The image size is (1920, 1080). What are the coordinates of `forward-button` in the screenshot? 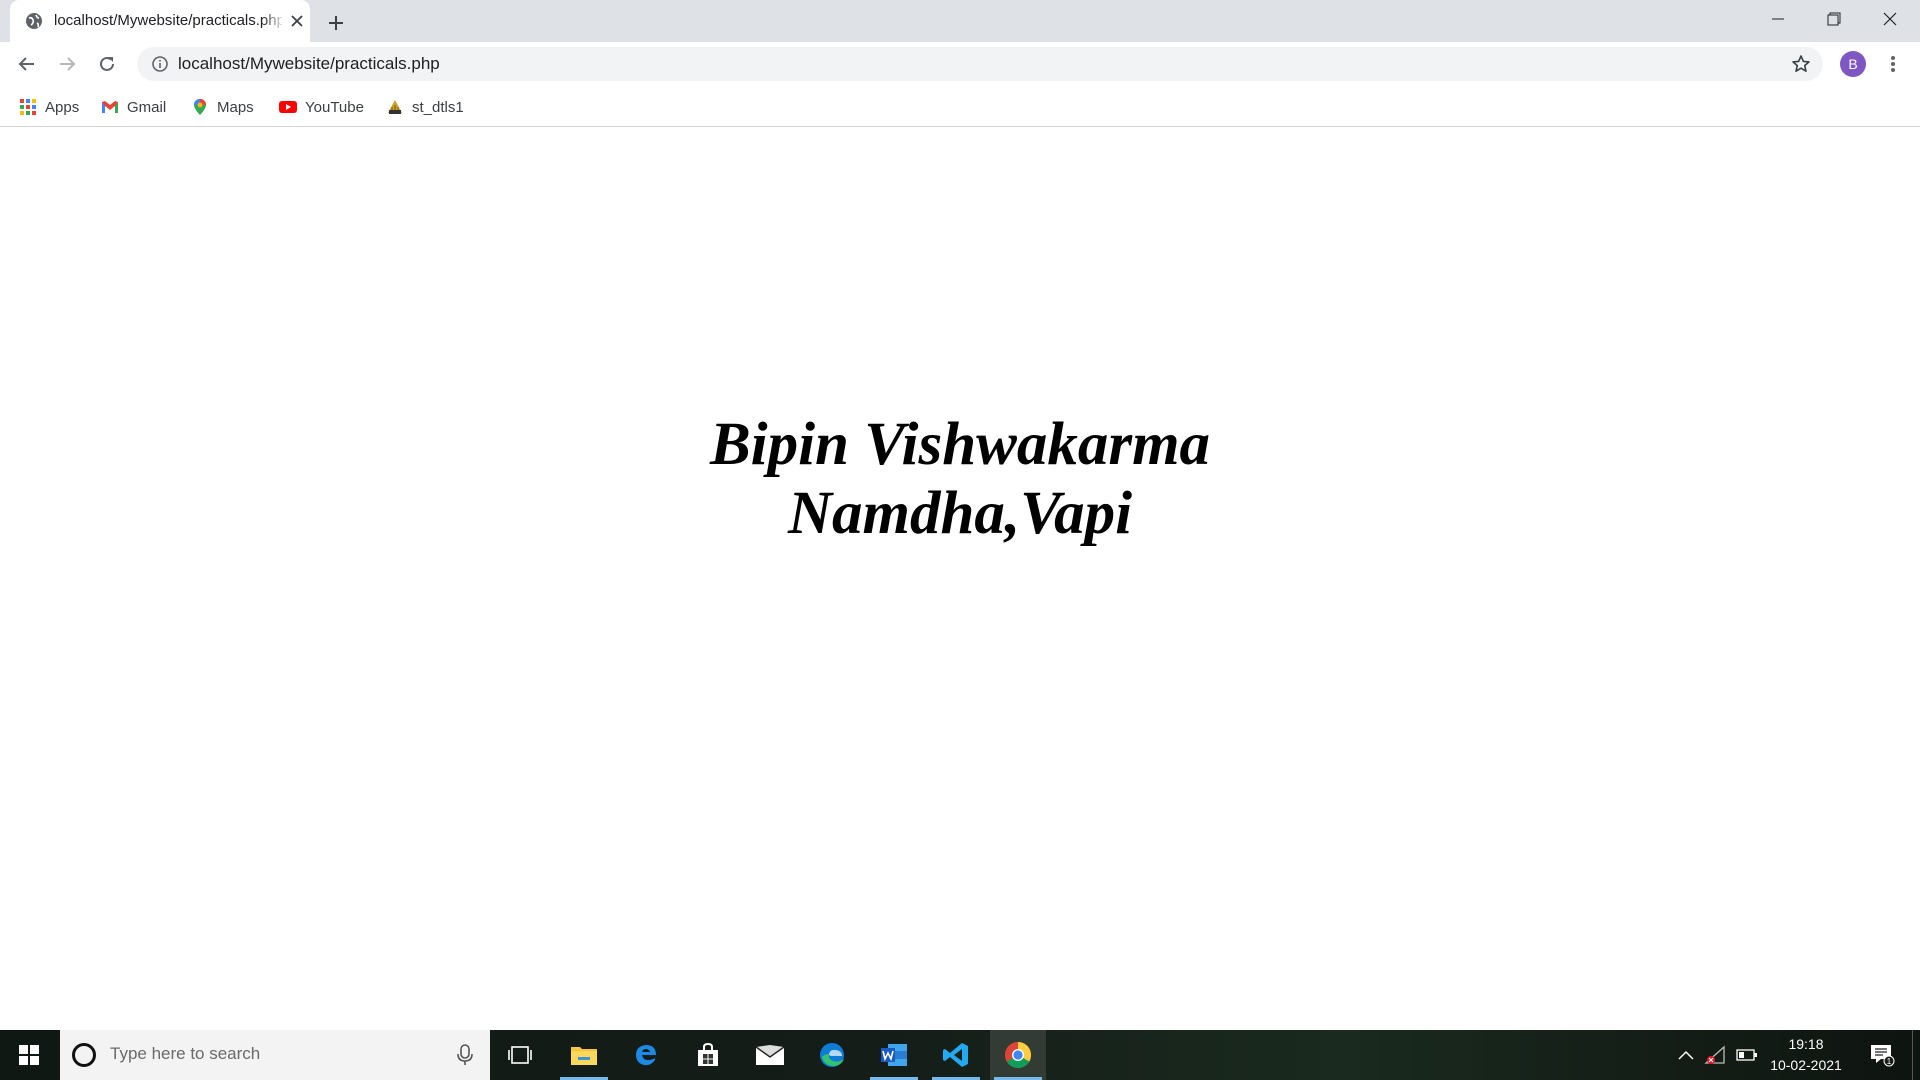 It's located at (67, 64).